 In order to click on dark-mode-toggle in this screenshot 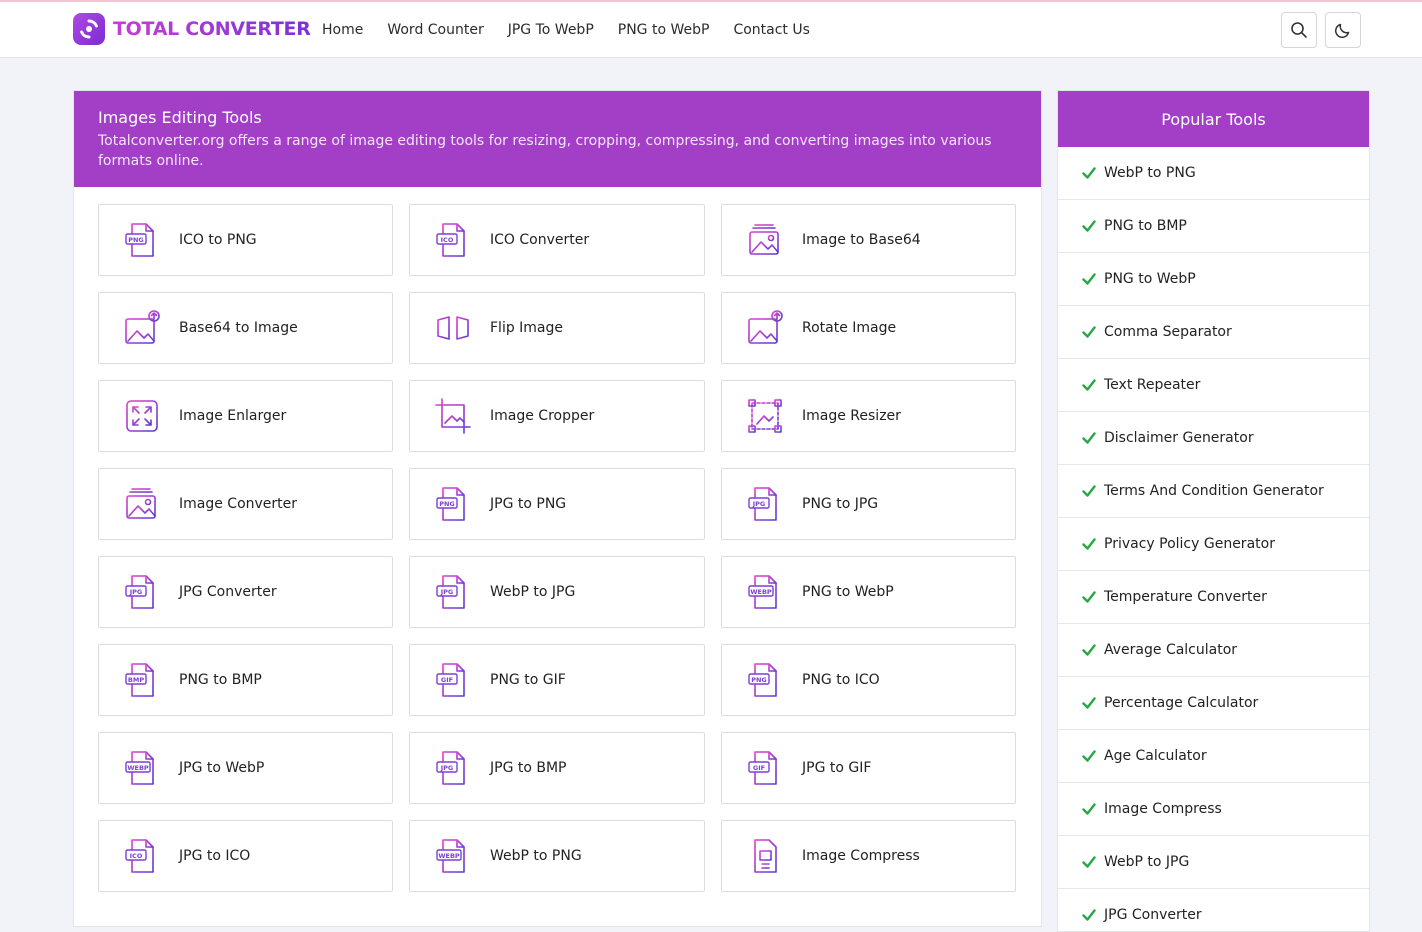, I will do `click(1343, 30)`.